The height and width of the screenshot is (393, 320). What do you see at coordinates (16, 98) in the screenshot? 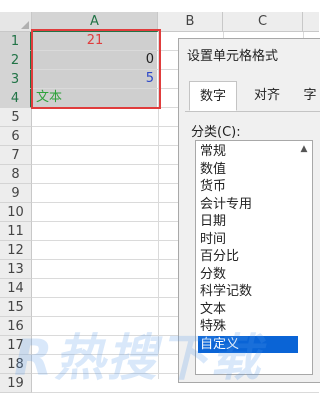
I see `row-header-4: 4` at bounding box center [16, 98].